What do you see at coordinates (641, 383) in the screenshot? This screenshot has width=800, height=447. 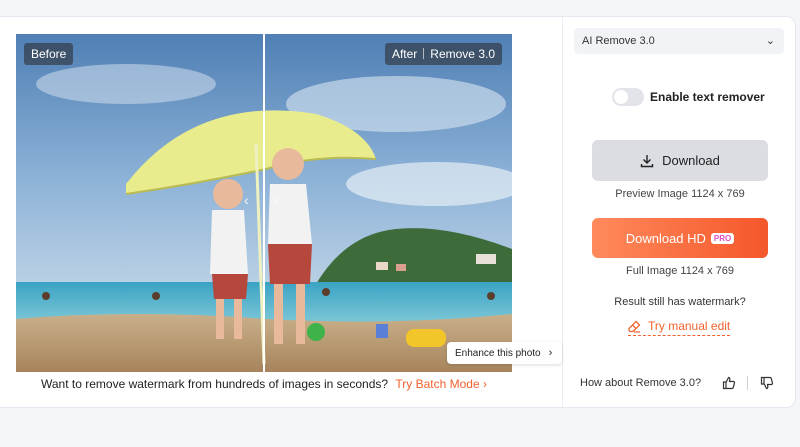 I see `feedback-question: How about Remove 3.0?` at bounding box center [641, 383].